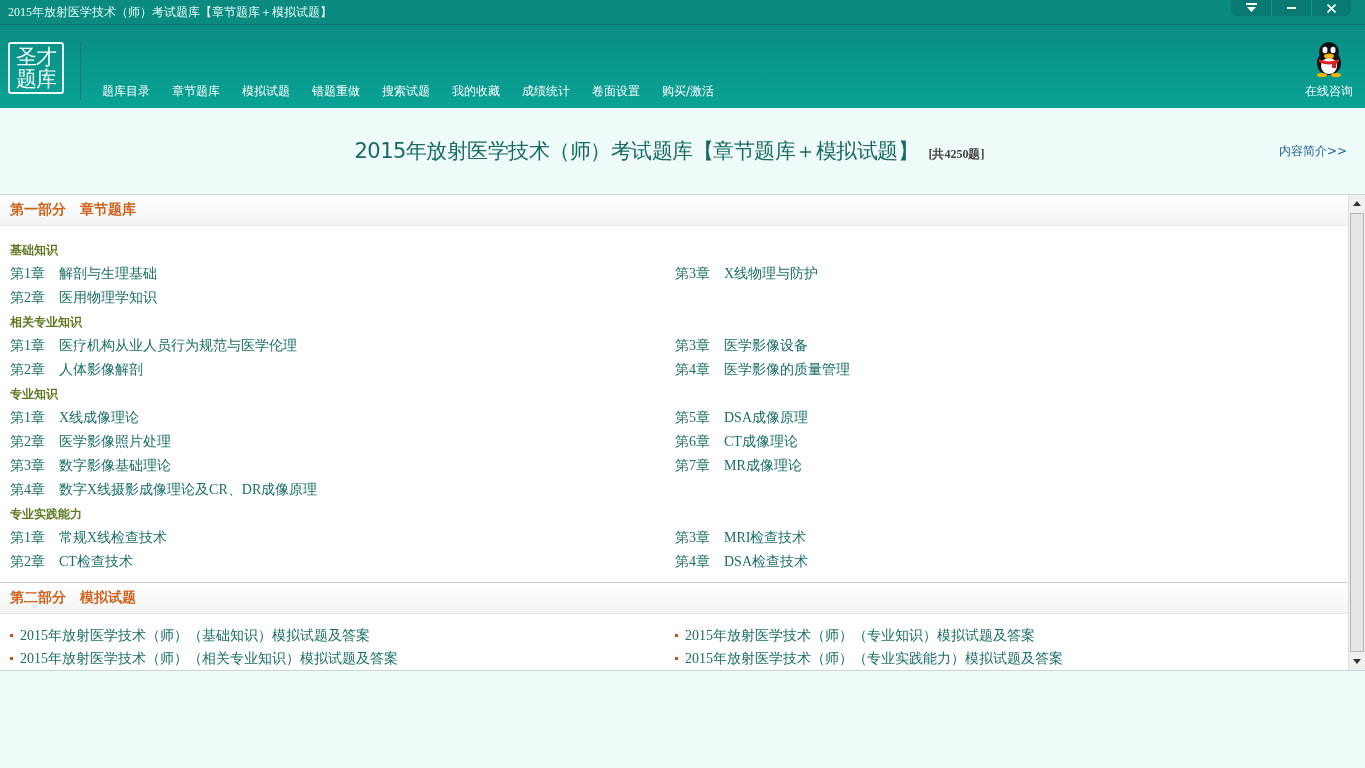  I want to click on group-title: 专业实践能力, so click(46, 514).